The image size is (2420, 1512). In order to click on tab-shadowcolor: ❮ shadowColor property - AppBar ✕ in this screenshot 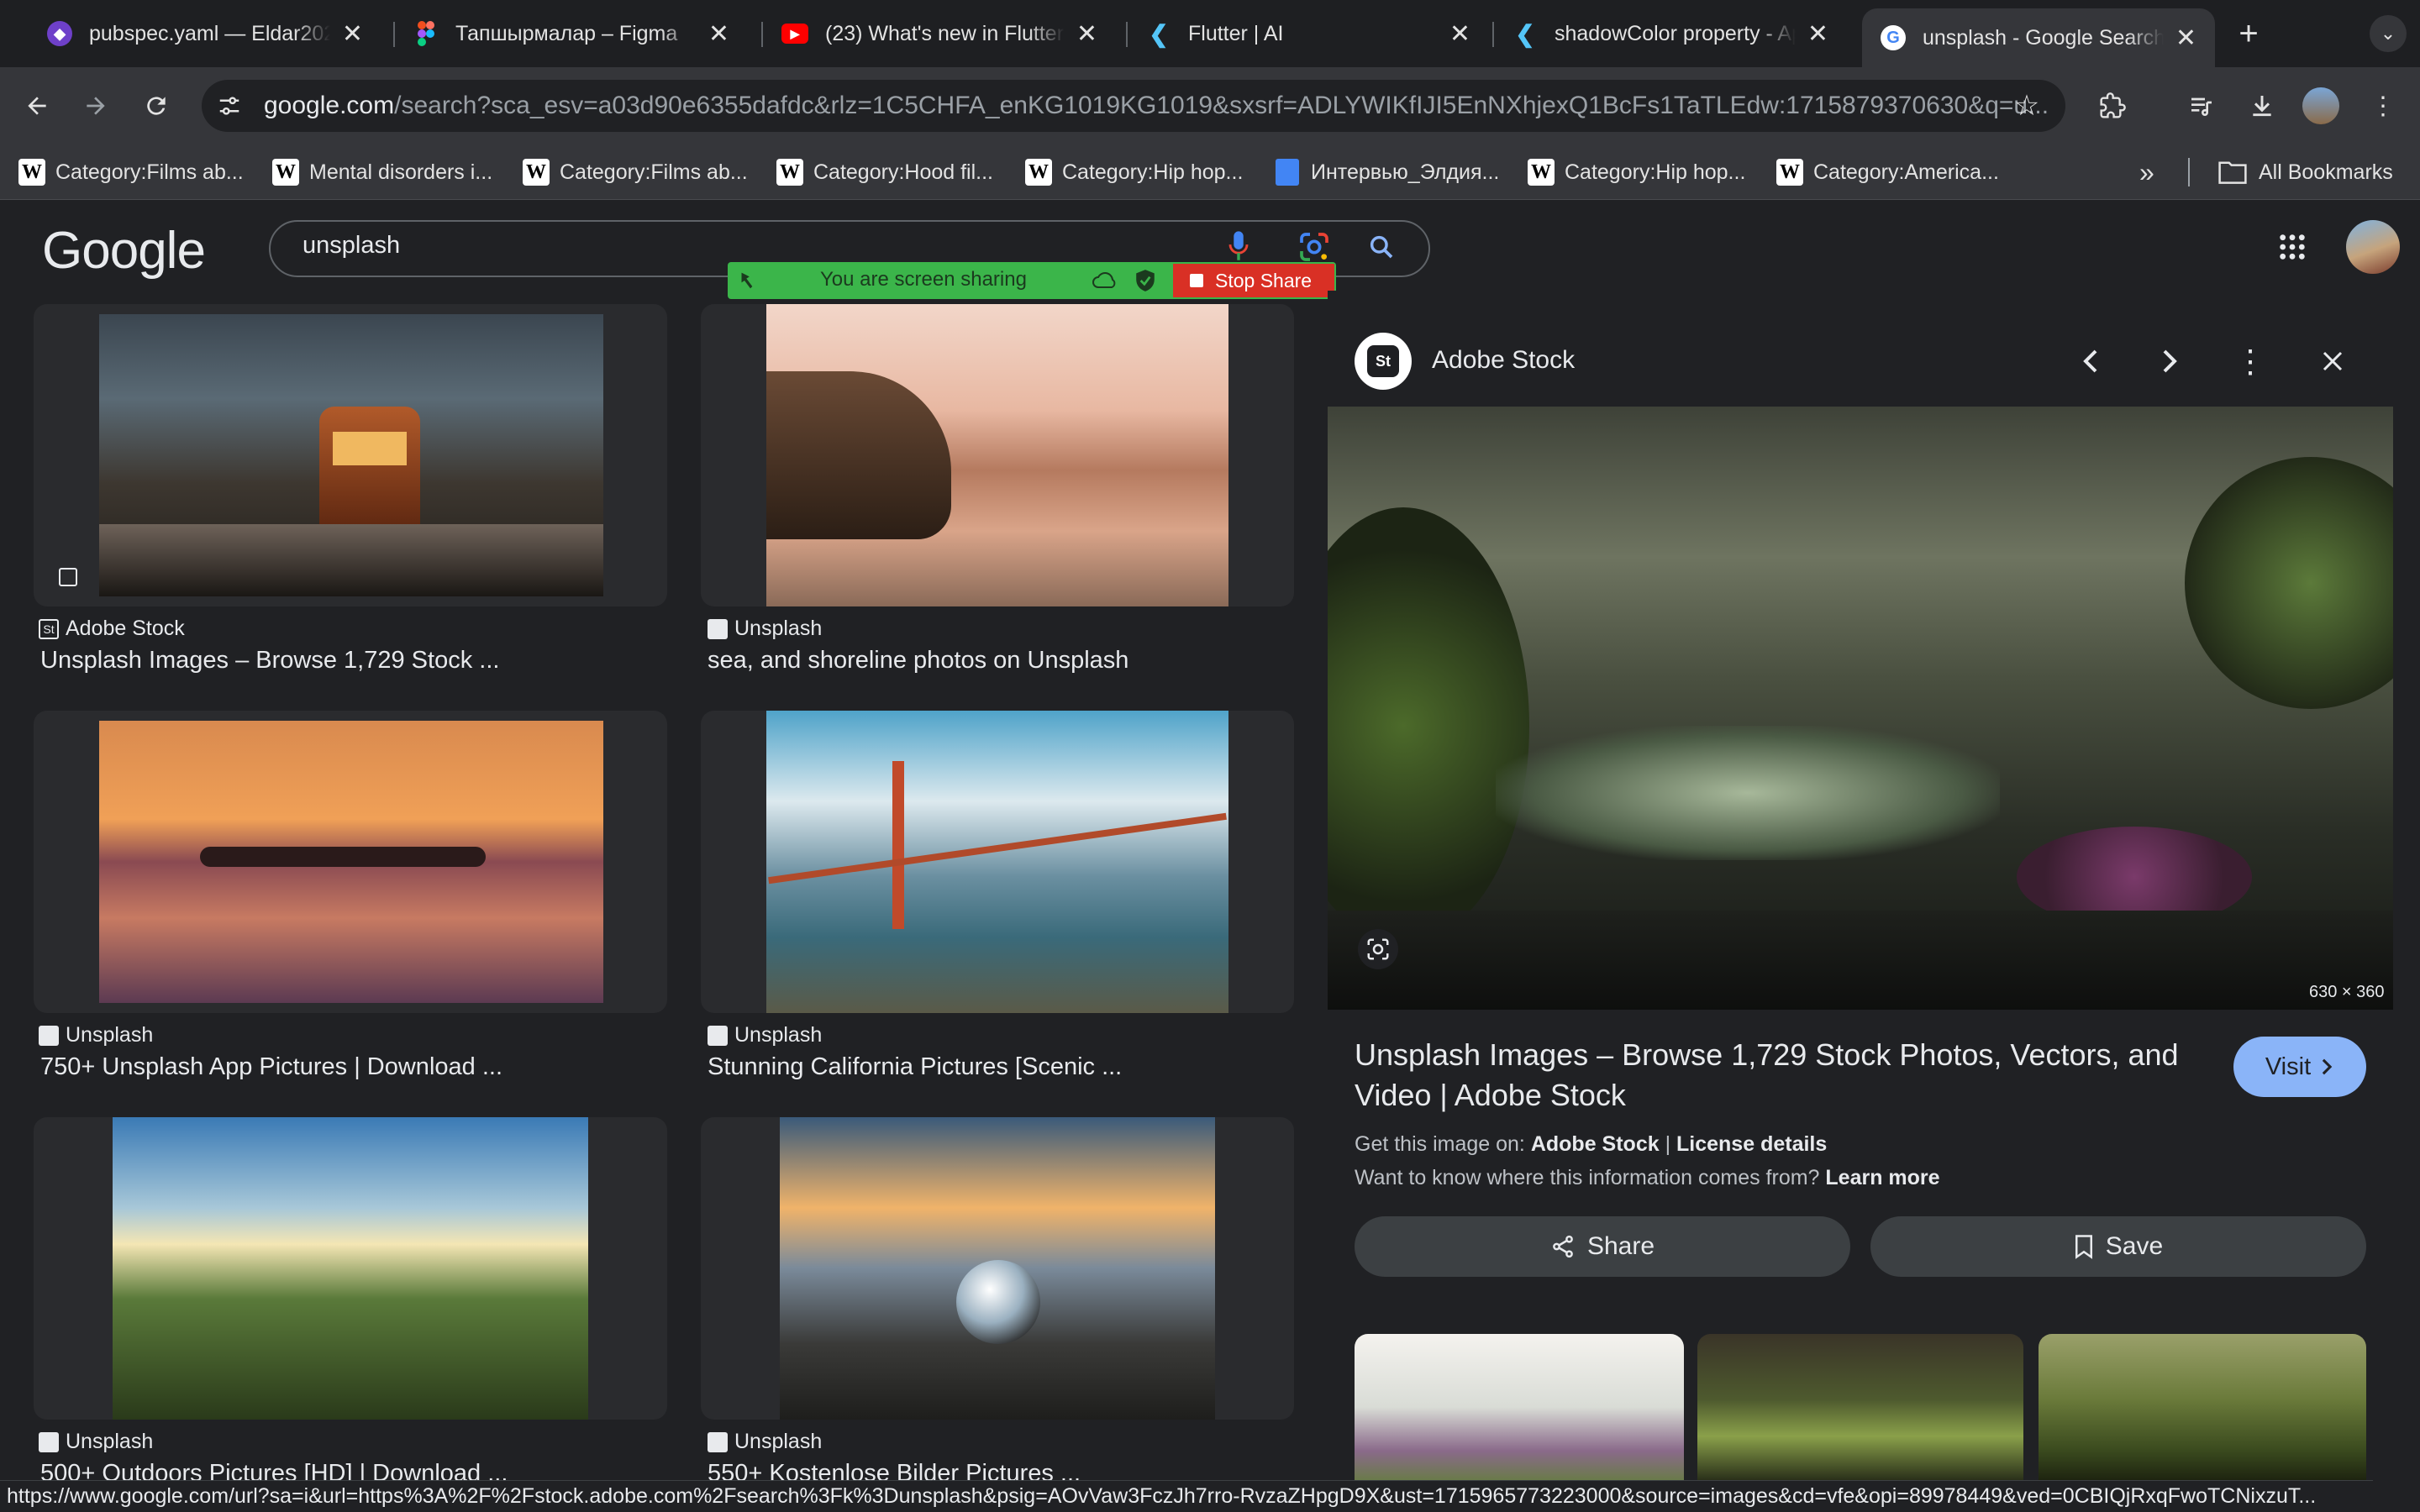, I will do `click(1670, 33)`.